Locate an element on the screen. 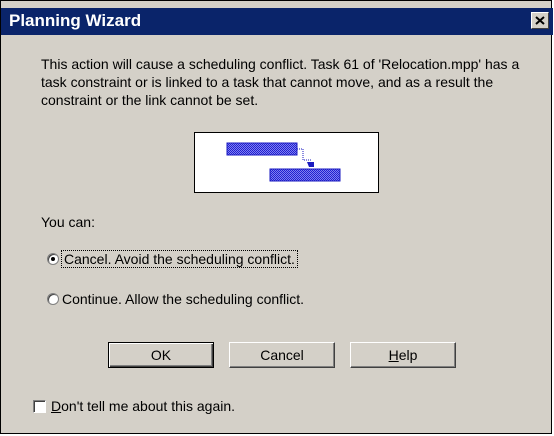 This screenshot has width=554, height=436. help-label-rest: elp is located at coordinates (408, 355).